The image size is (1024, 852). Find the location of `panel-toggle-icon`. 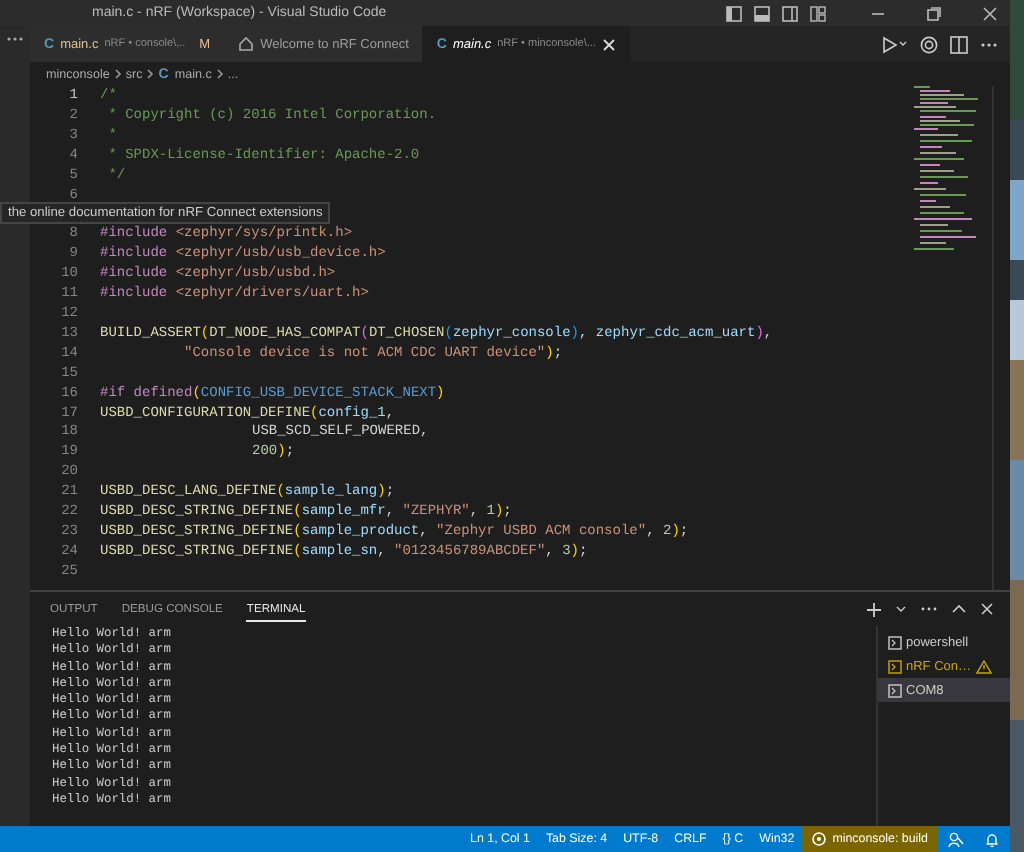

panel-toggle-icon is located at coordinates (762, 13).